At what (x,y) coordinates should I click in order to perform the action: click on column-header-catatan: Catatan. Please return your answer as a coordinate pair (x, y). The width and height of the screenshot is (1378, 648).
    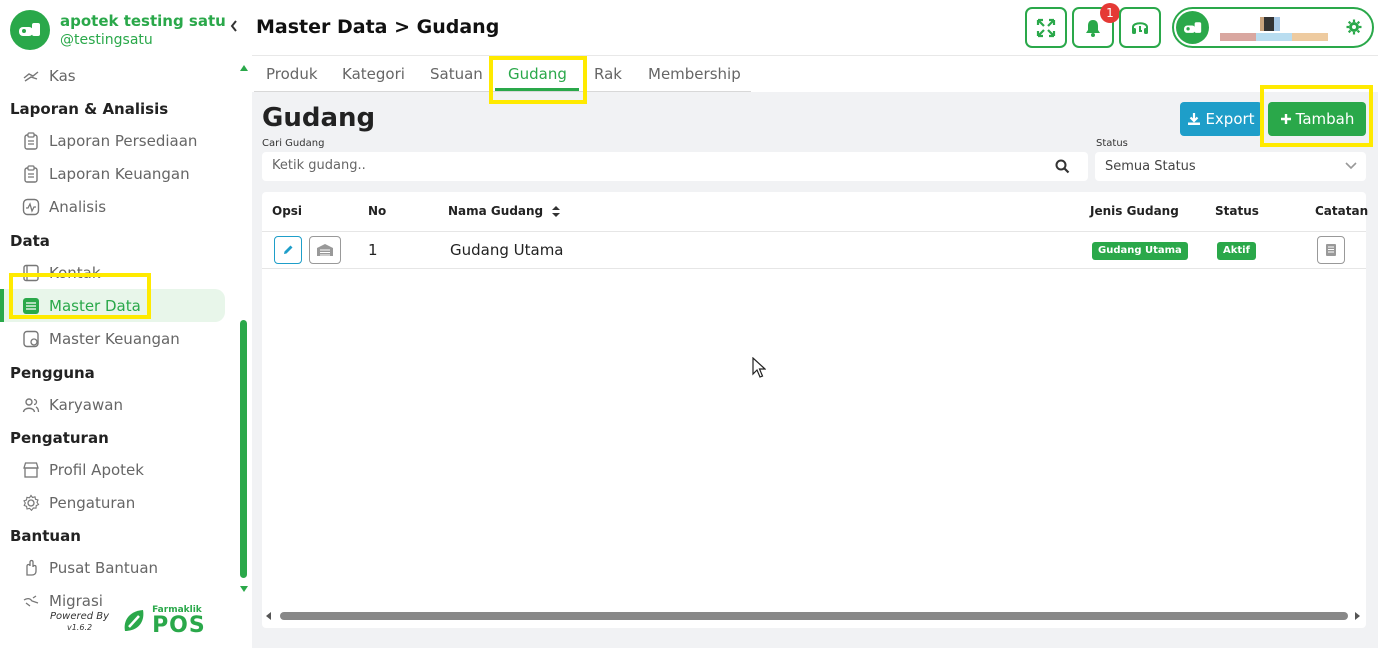
    Looking at the image, I should click on (1342, 211).